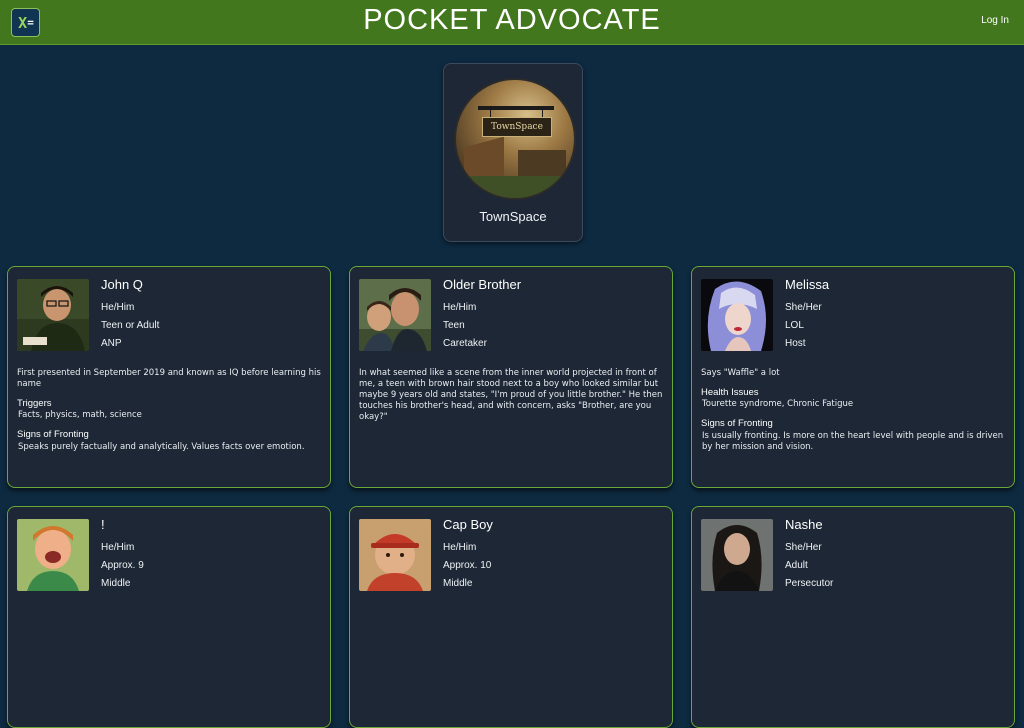 The height and width of the screenshot is (728, 1024). Describe the element at coordinates (513, 216) in the screenshot. I see `system-name: TownSpace` at that location.